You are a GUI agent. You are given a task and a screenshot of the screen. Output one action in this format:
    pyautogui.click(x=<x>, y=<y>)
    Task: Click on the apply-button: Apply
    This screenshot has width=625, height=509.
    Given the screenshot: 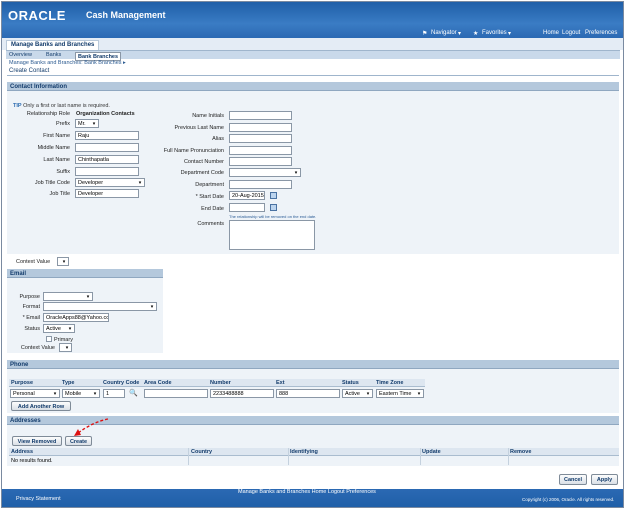 What is the action you would take?
    pyautogui.click(x=604, y=479)
    